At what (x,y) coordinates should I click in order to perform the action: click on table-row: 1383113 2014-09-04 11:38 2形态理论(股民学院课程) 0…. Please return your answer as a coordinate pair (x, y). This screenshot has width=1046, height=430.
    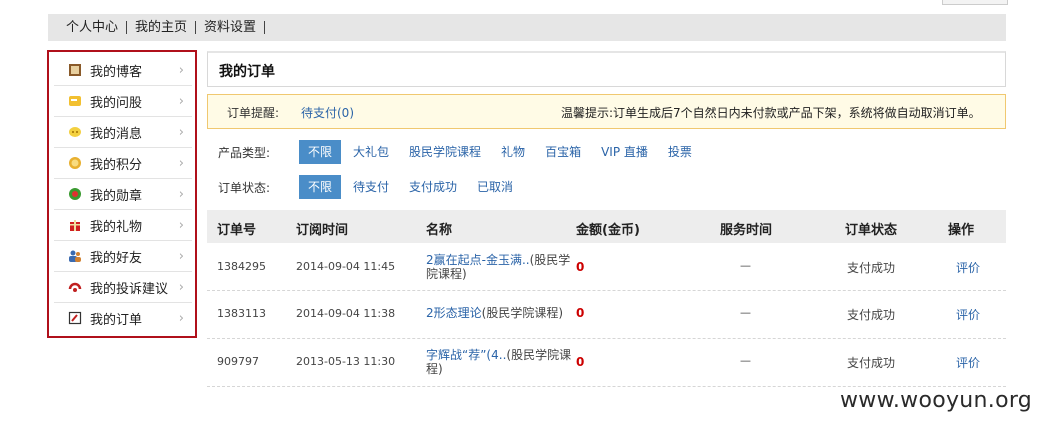
    Looking at the image, I should click on (606, 315).